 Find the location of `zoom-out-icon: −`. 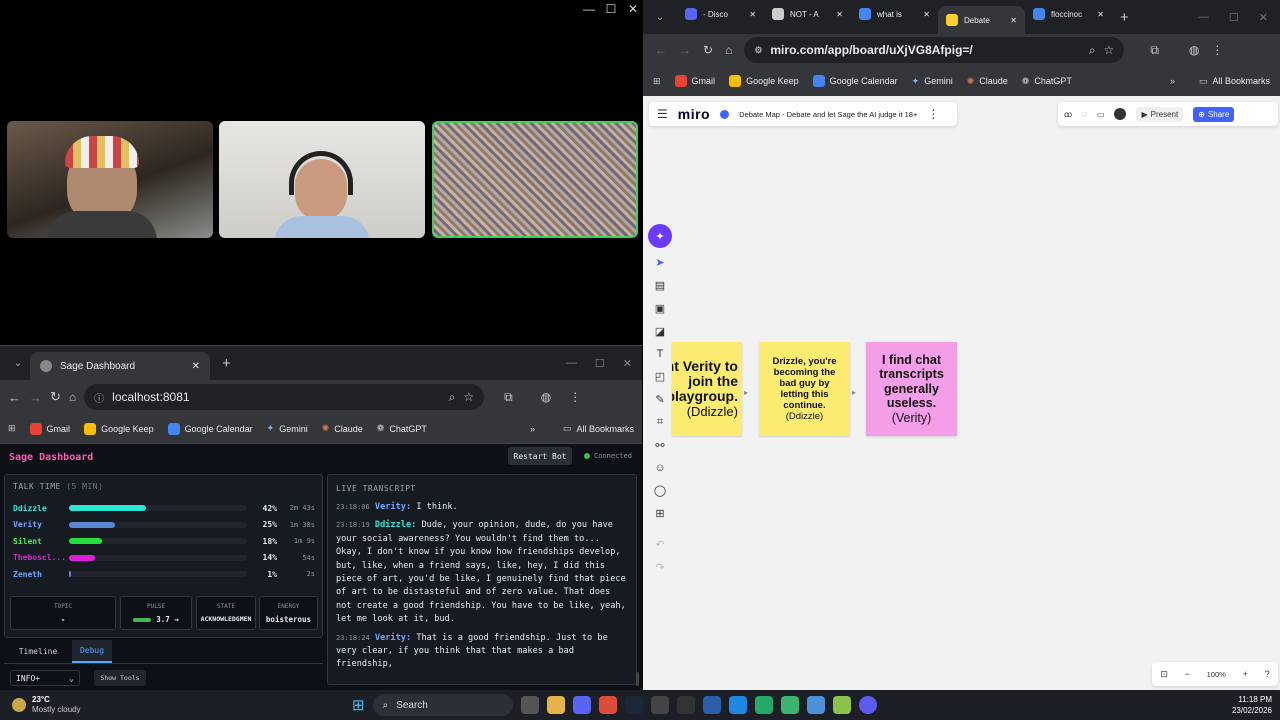

zoom-out-icon: − is located at coordinates (1187, 674).